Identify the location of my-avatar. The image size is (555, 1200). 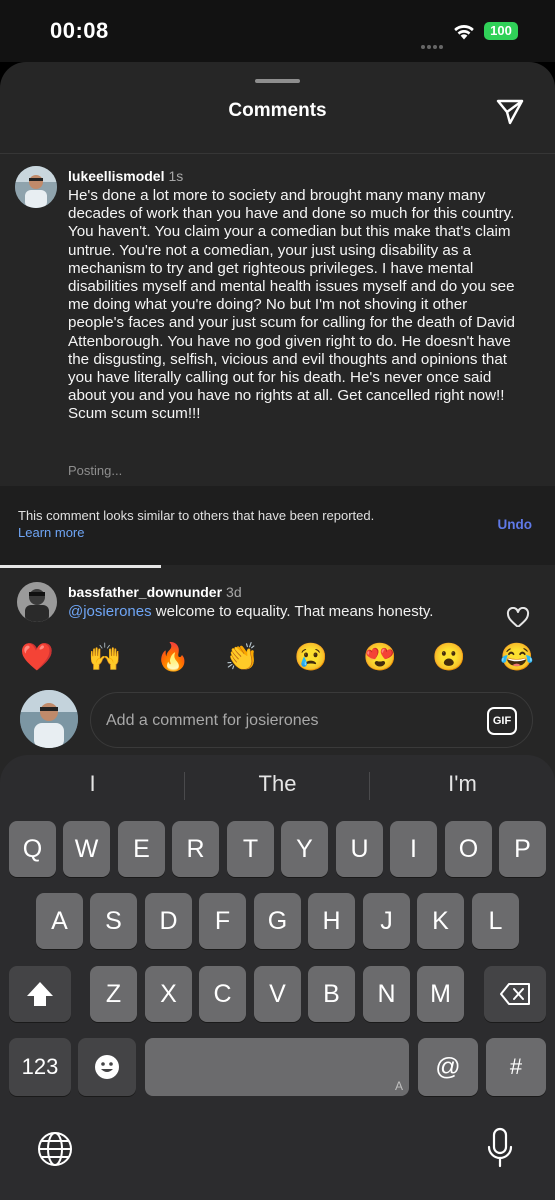
(49, 719).